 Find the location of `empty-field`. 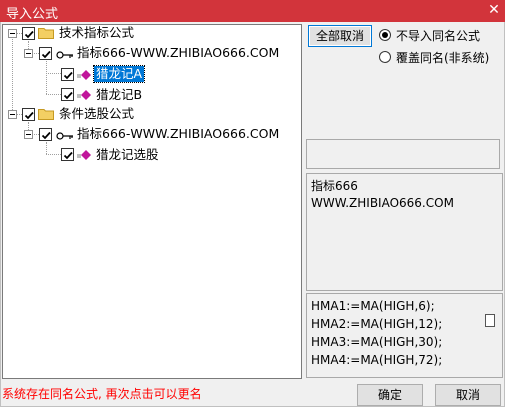

empty-field is located at coordinates (403, 154).